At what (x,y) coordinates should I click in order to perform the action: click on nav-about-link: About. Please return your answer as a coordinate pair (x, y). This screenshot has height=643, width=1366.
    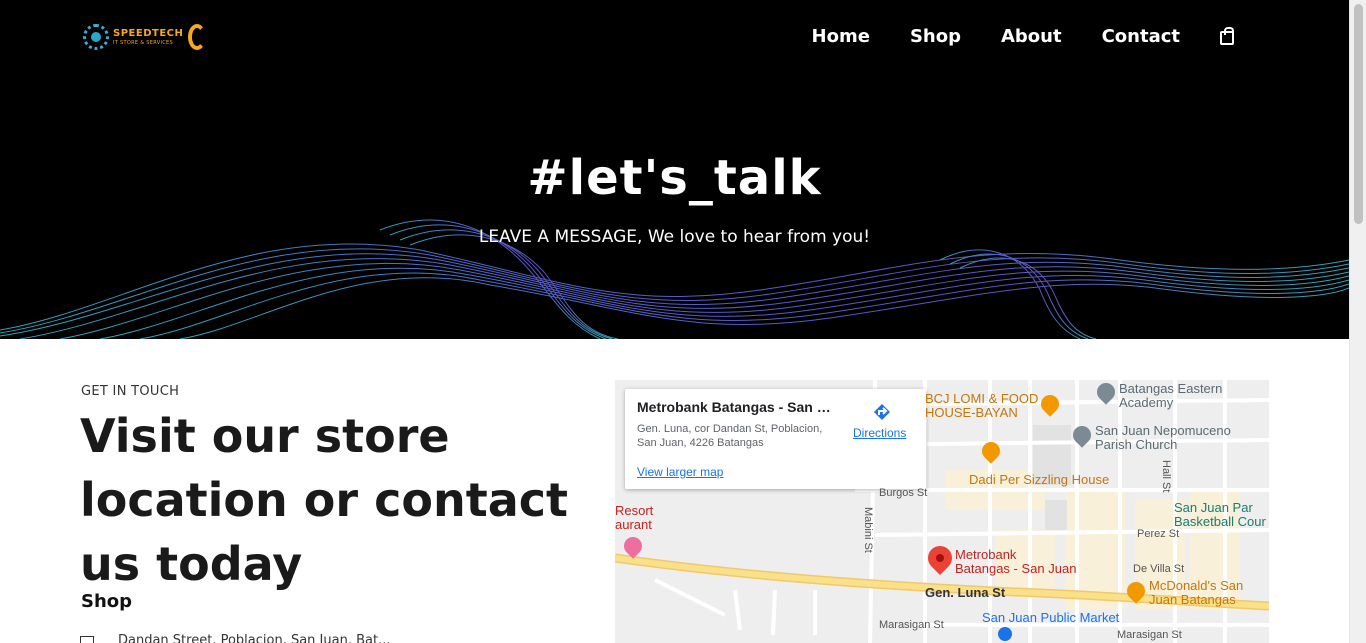
    Looking at the image, I should click on (1031, 37).